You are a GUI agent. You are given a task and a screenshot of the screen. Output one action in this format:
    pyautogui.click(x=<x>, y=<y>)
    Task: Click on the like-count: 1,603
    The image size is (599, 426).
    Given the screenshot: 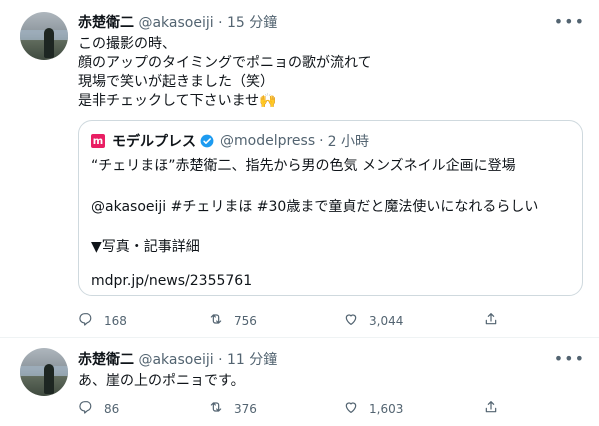 What is the action you would take?
    pyautogui.click(x=386, y=408)
    